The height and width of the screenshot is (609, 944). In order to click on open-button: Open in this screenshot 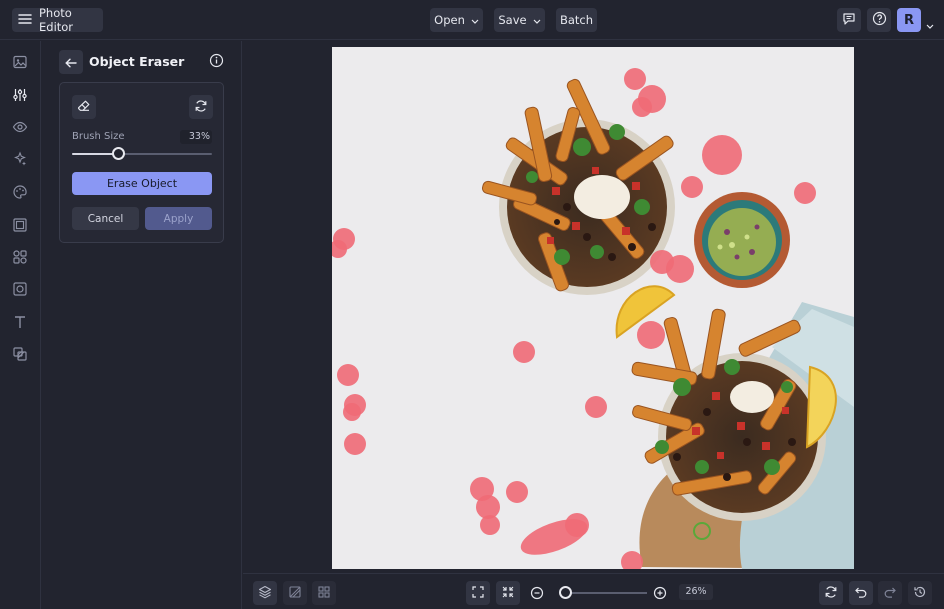, I will do `click(456, 20)`.